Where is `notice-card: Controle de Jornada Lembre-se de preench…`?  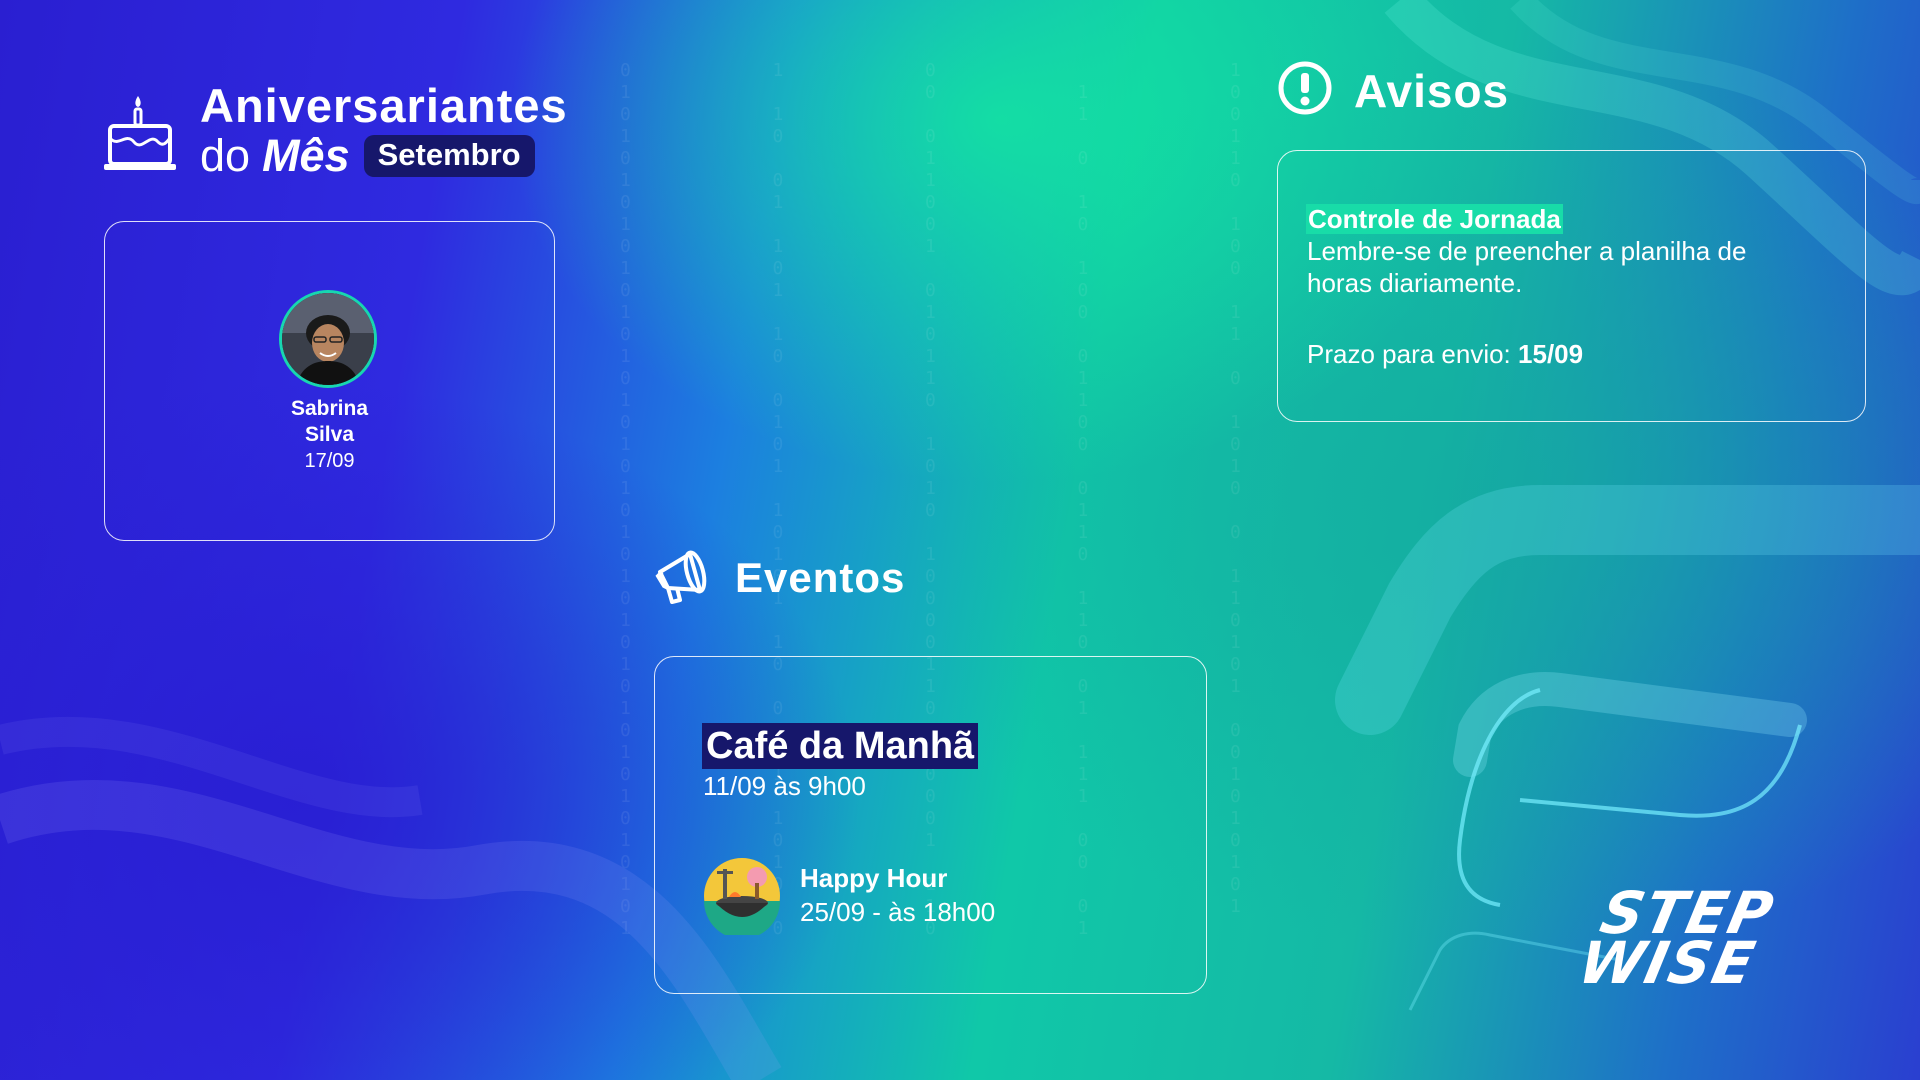 notice-card: Controle de Jornada Lembre-se de preench… is located at coordinates (1571, 286).